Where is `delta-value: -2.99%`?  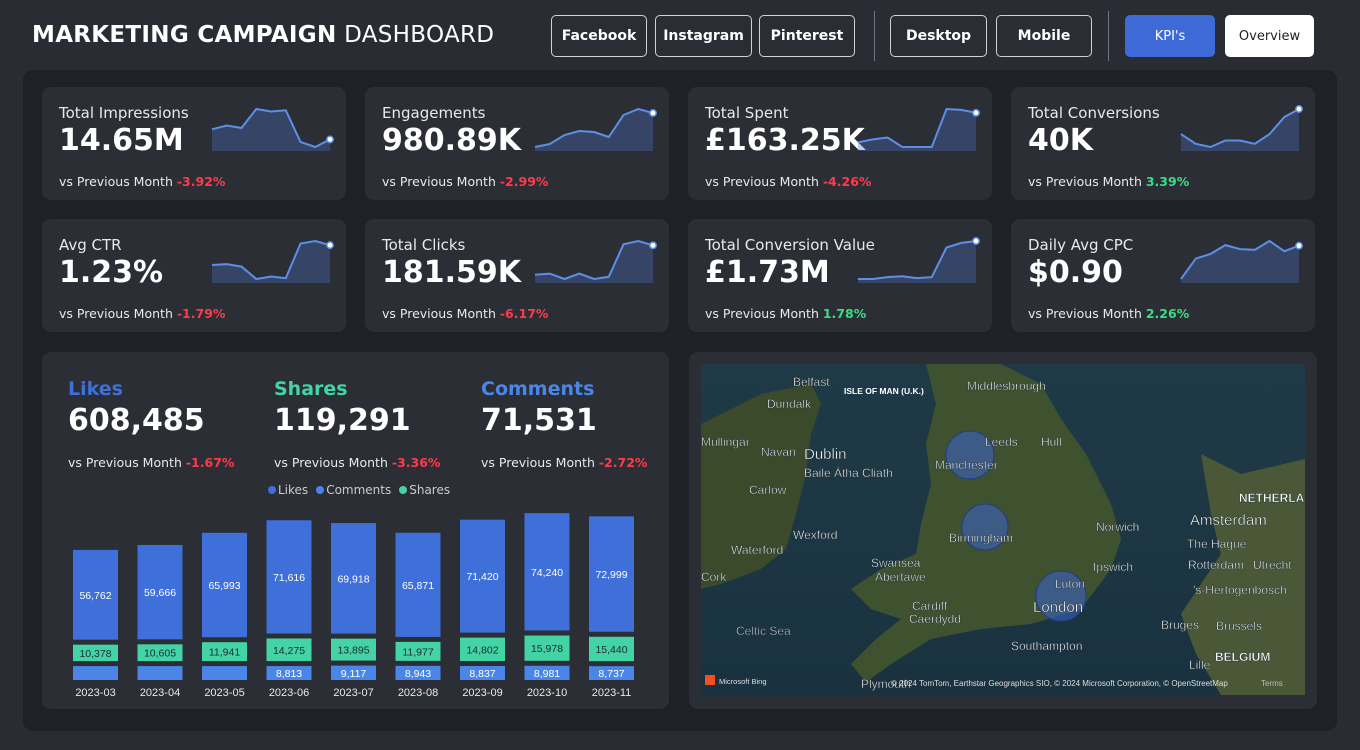 delta-value: -2.99% is located at coordinates (524, 181).